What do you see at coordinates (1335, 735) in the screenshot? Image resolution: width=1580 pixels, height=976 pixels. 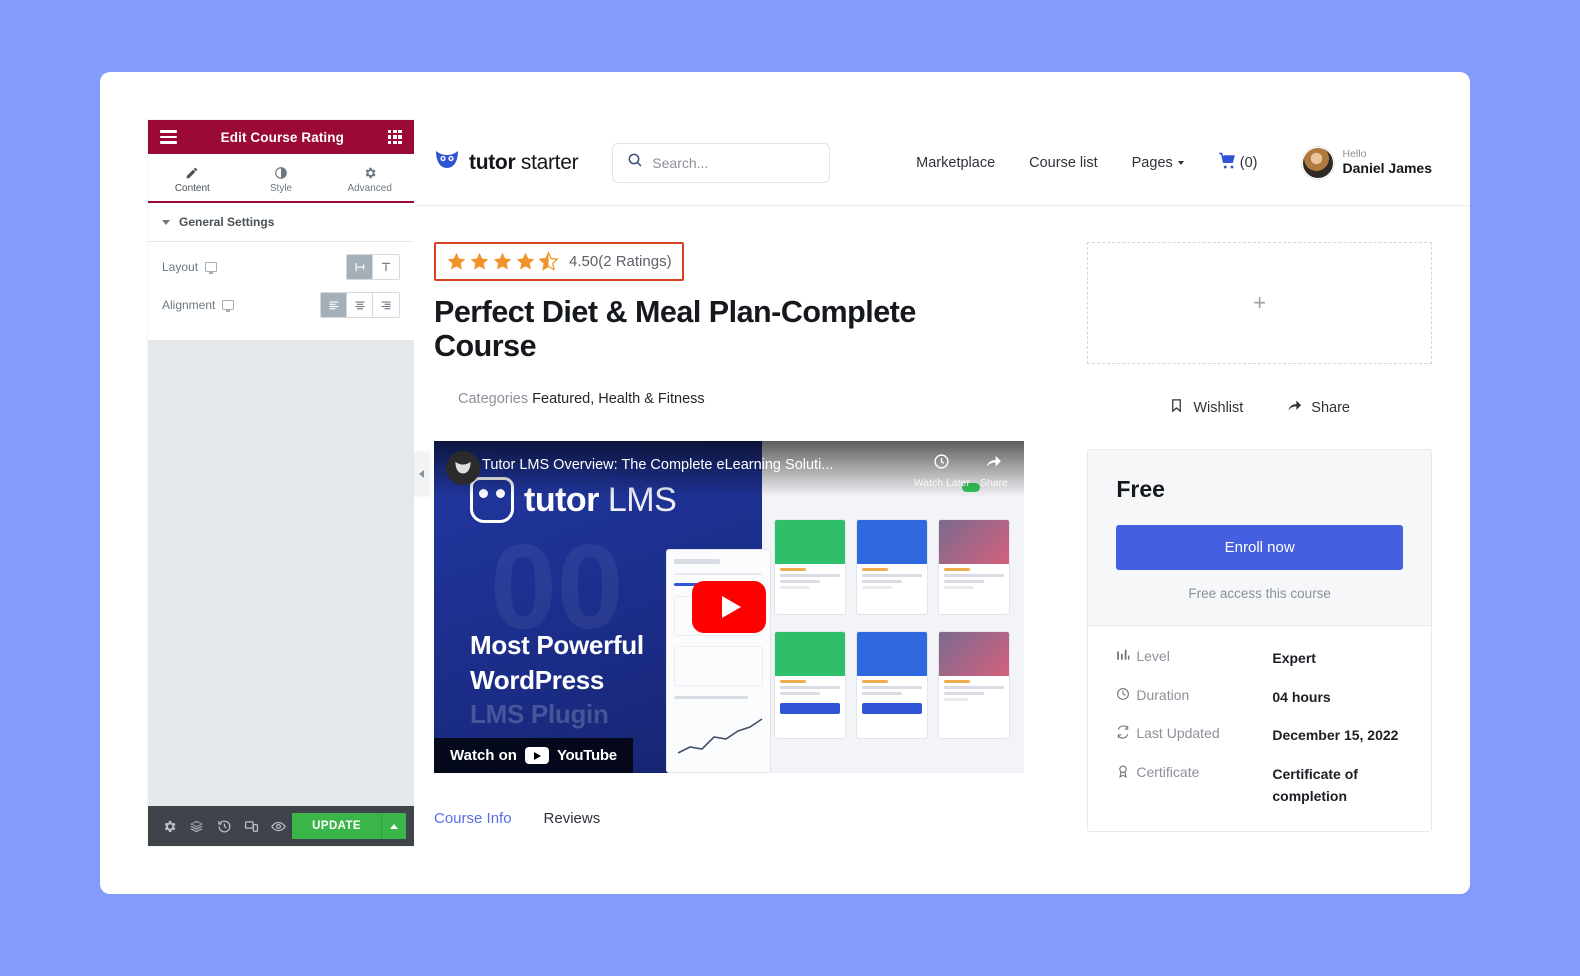 I see `meta-value-last-updated: December 15, 2022` at bounding box center [1335, 735].